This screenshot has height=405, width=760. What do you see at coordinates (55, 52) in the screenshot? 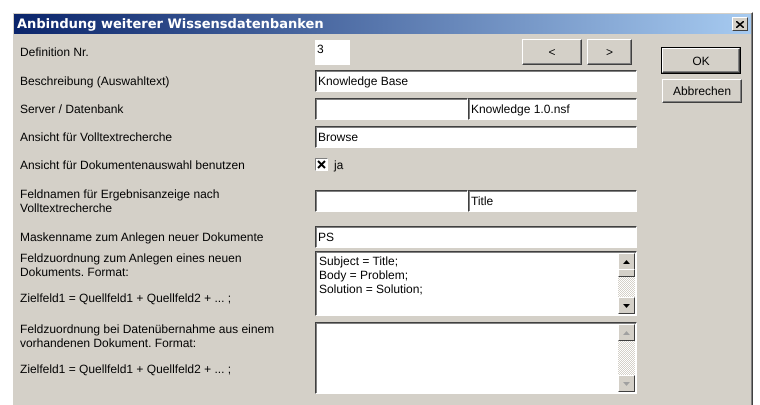
I see `field-label: Definition Nr.` at bounding box center [55, 52].